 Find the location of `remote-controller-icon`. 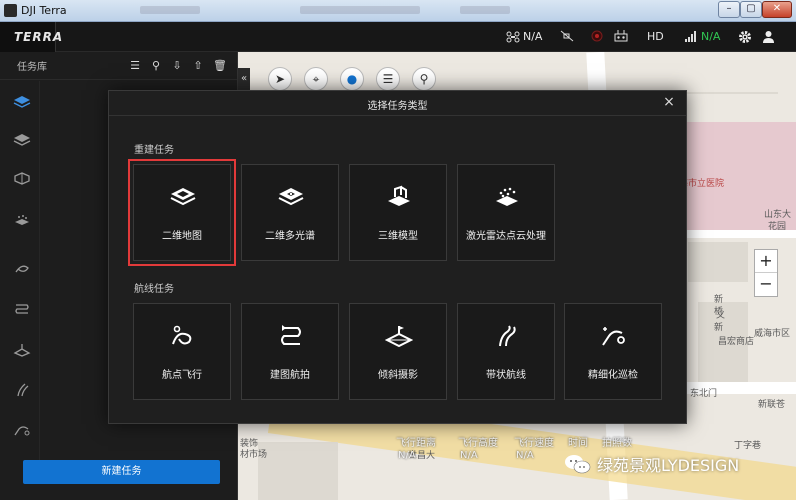

remote-controller-icon is located at coordinates (621, 36).